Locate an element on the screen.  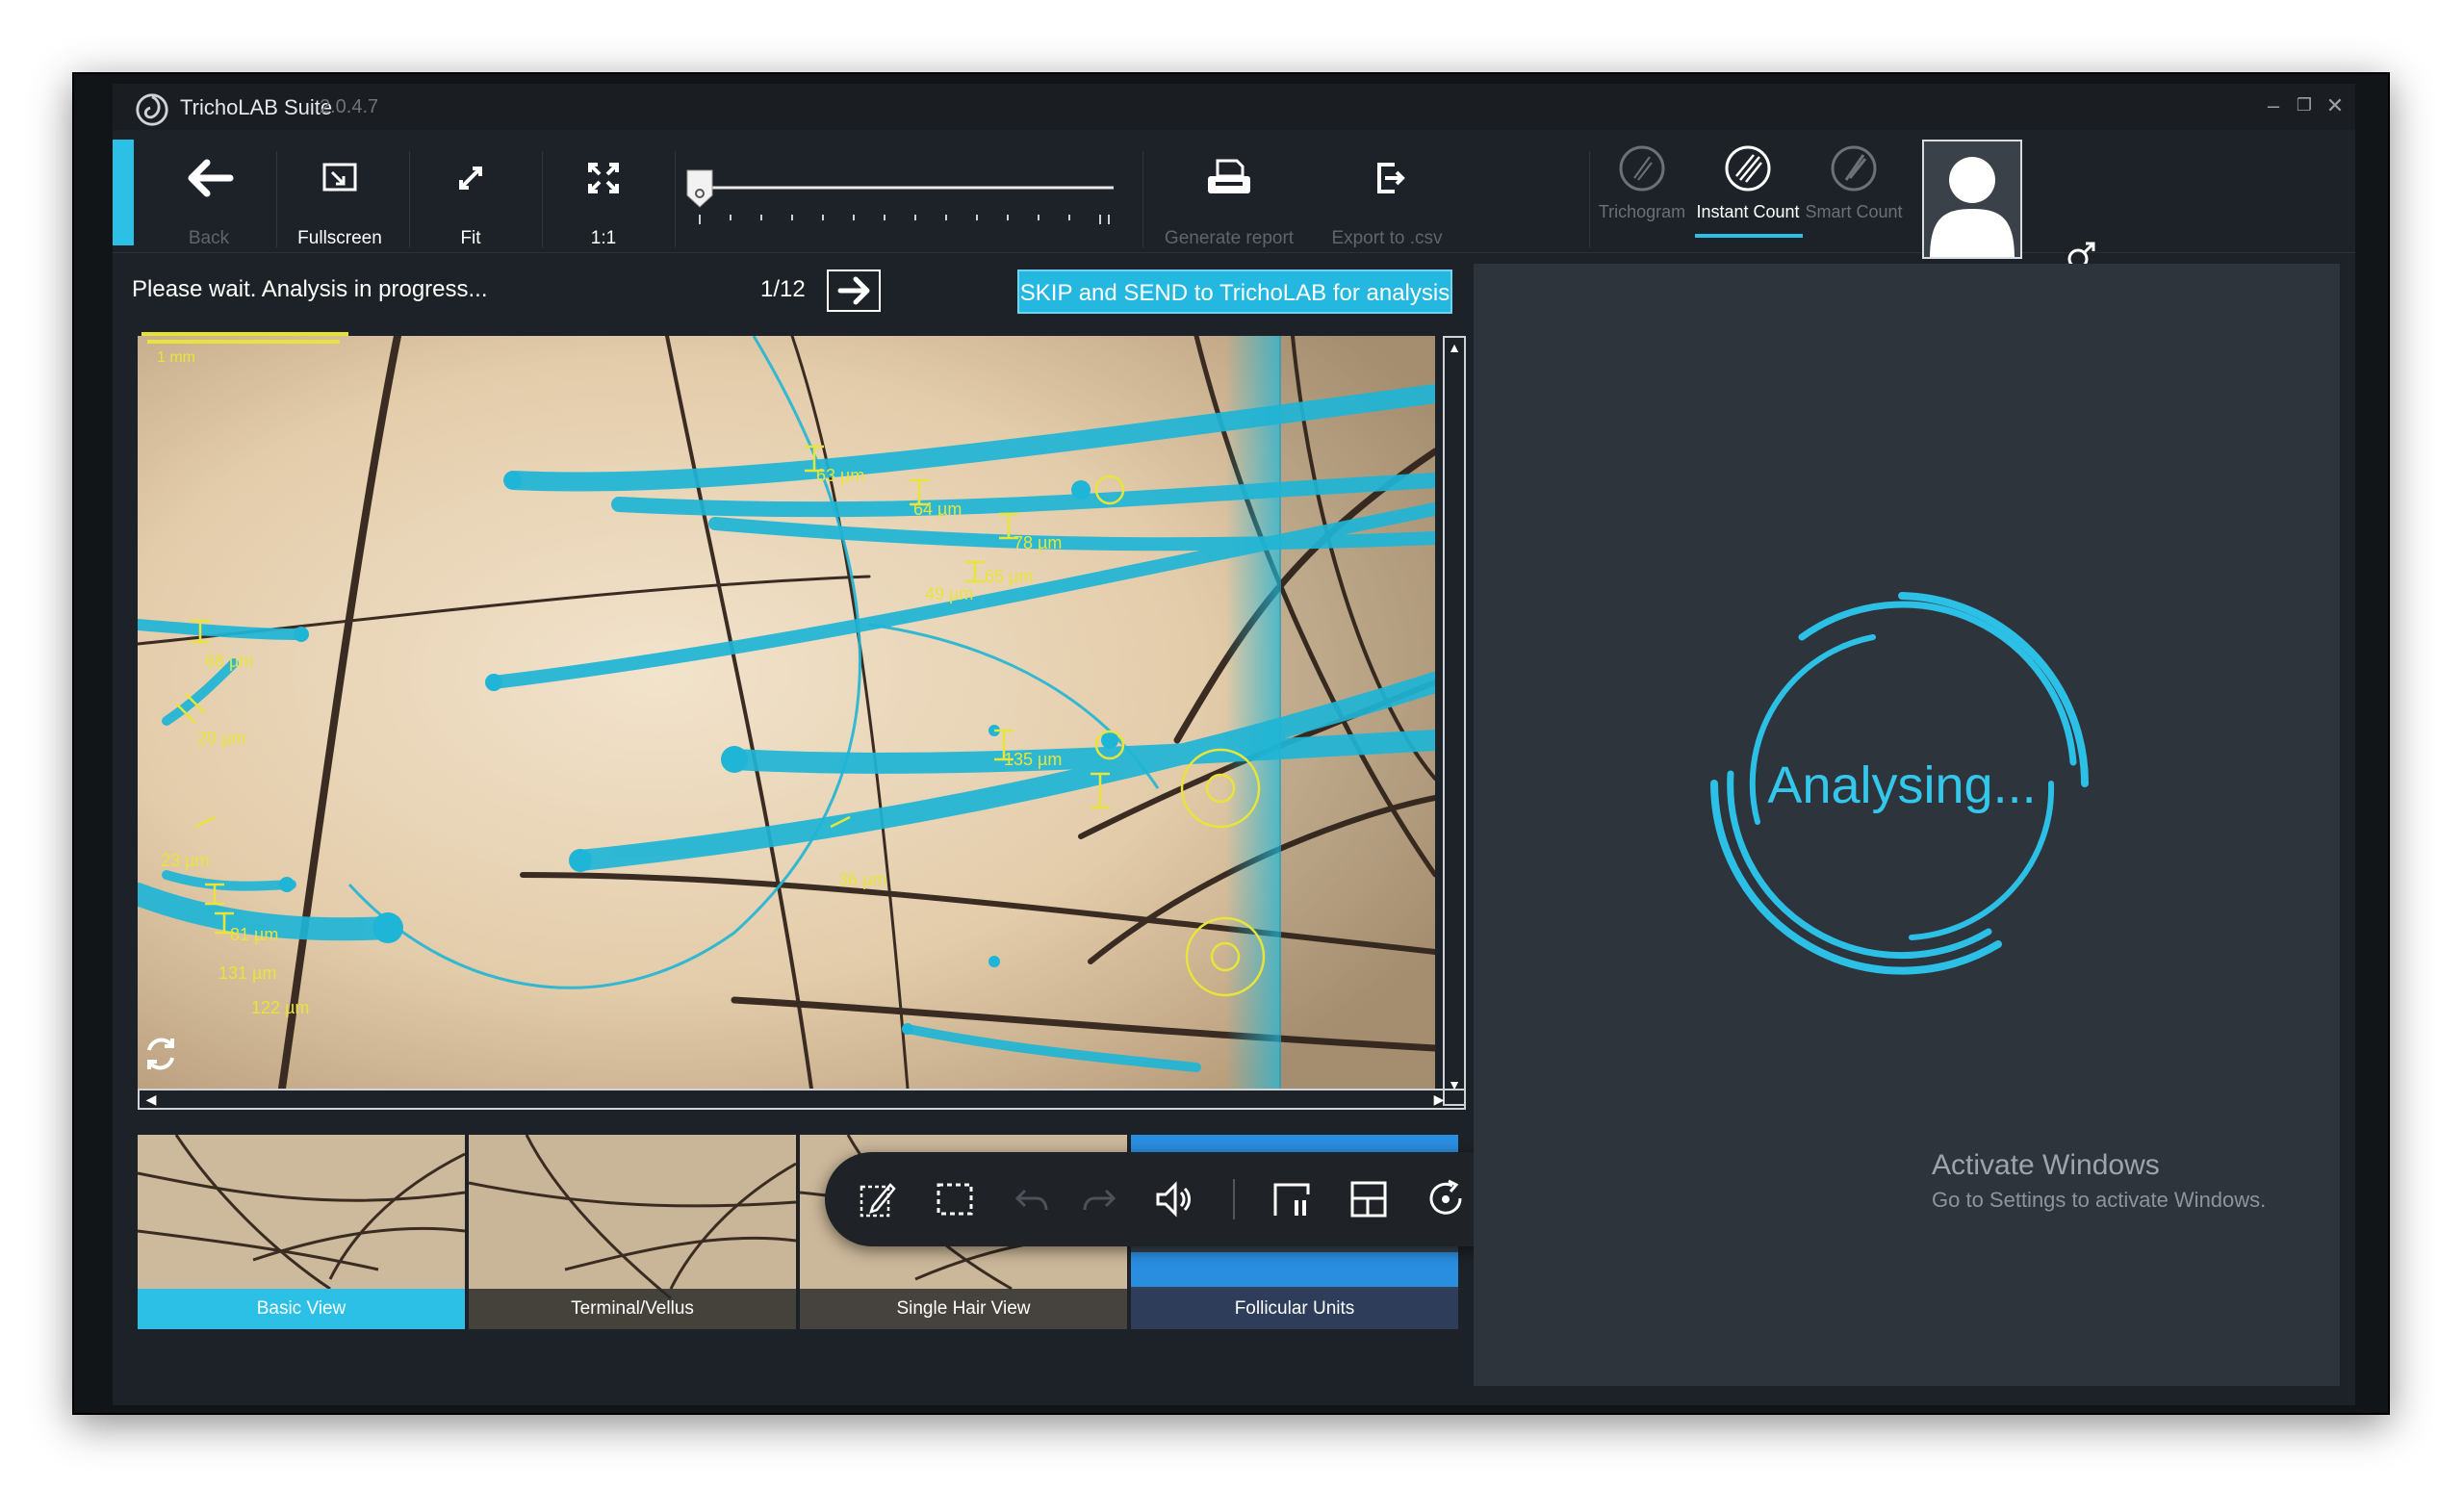
layout-icon is located at coordinates (1369, 1199).